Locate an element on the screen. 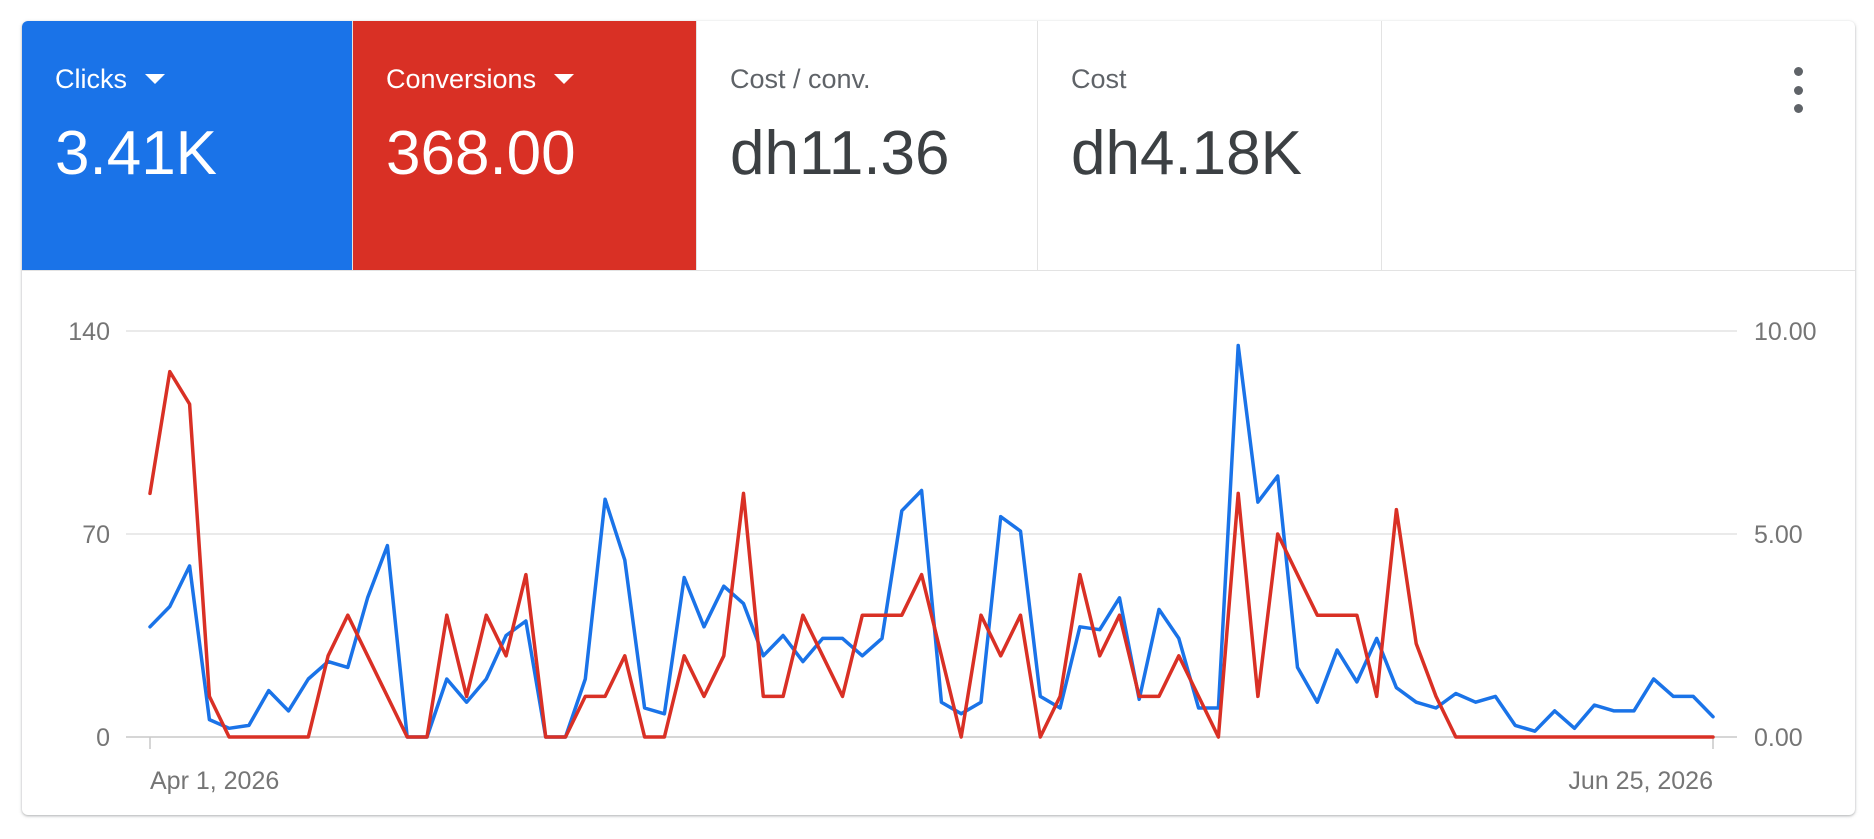  y-left-tick-label: 140 is located at coordinates (89, 332).